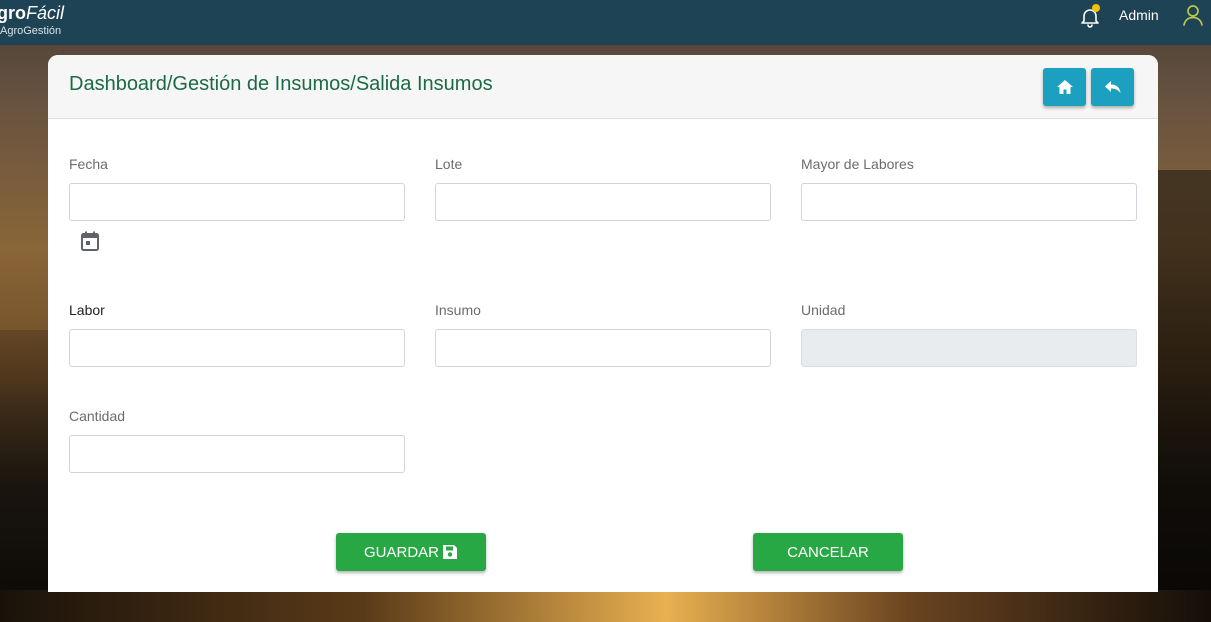  What do you see at coordinates (857, 164) in the screenshot?
I see `mayor-labores-label: Mayor de Labores` at bounding box center [857, 164].